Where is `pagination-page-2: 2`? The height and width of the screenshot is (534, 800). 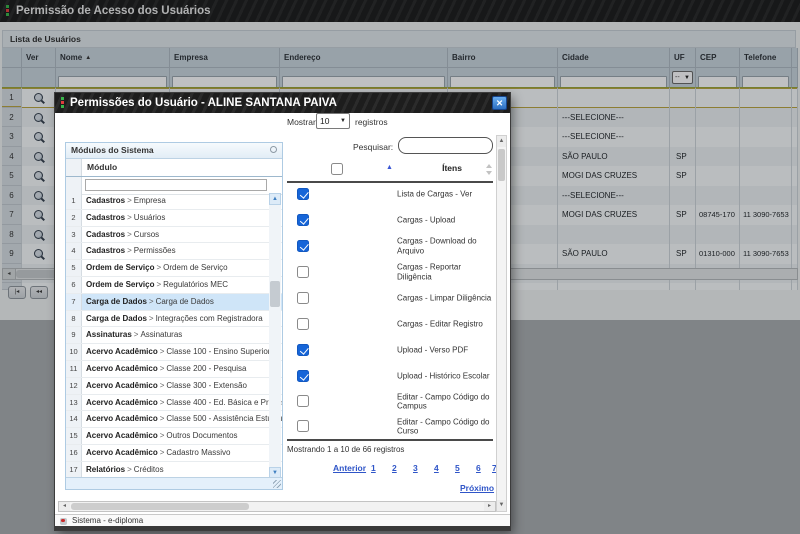
pagination-page-2: 2 is located at coordinates (394, 468).